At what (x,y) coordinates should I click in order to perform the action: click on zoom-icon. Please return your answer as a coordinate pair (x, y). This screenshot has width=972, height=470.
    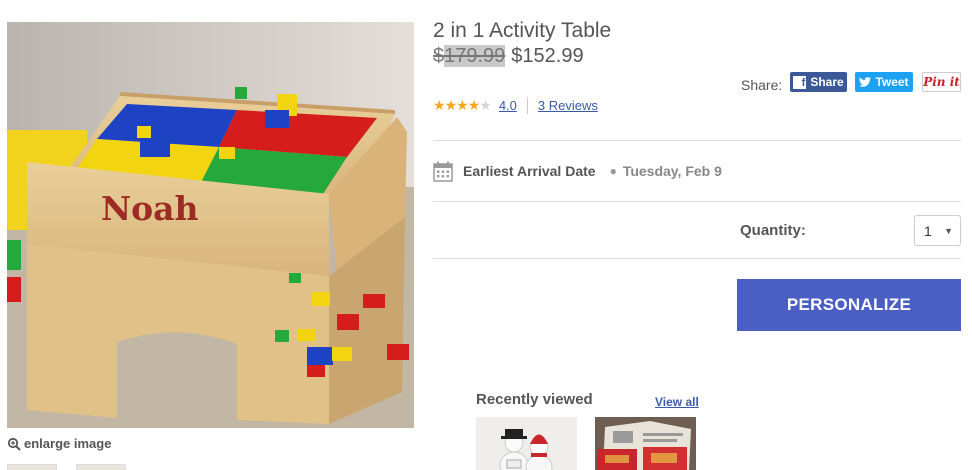
    Looking at the image, I should click on (14, 444).